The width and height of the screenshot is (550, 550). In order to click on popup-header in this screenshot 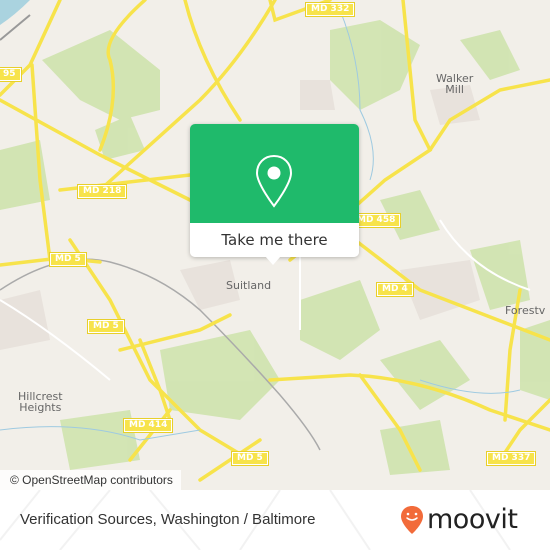, I will do `click(274, 173)`.